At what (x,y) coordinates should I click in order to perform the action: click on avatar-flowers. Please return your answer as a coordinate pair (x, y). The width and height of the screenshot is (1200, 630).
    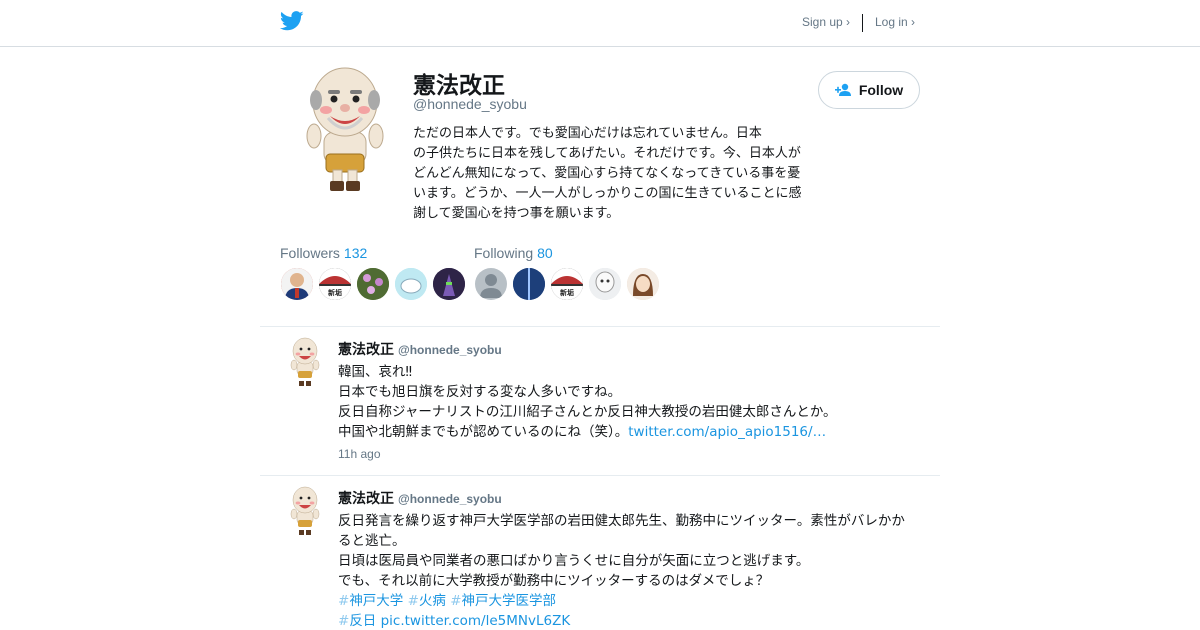
    Looking at the image, I should click on (373, 284).